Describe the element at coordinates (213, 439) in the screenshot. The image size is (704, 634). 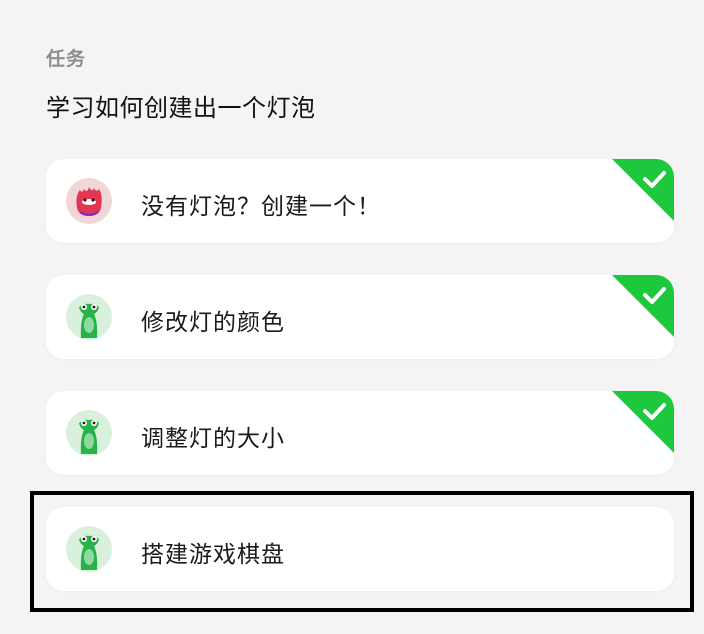
I see `task-label: 调整灯的大小` at that location.